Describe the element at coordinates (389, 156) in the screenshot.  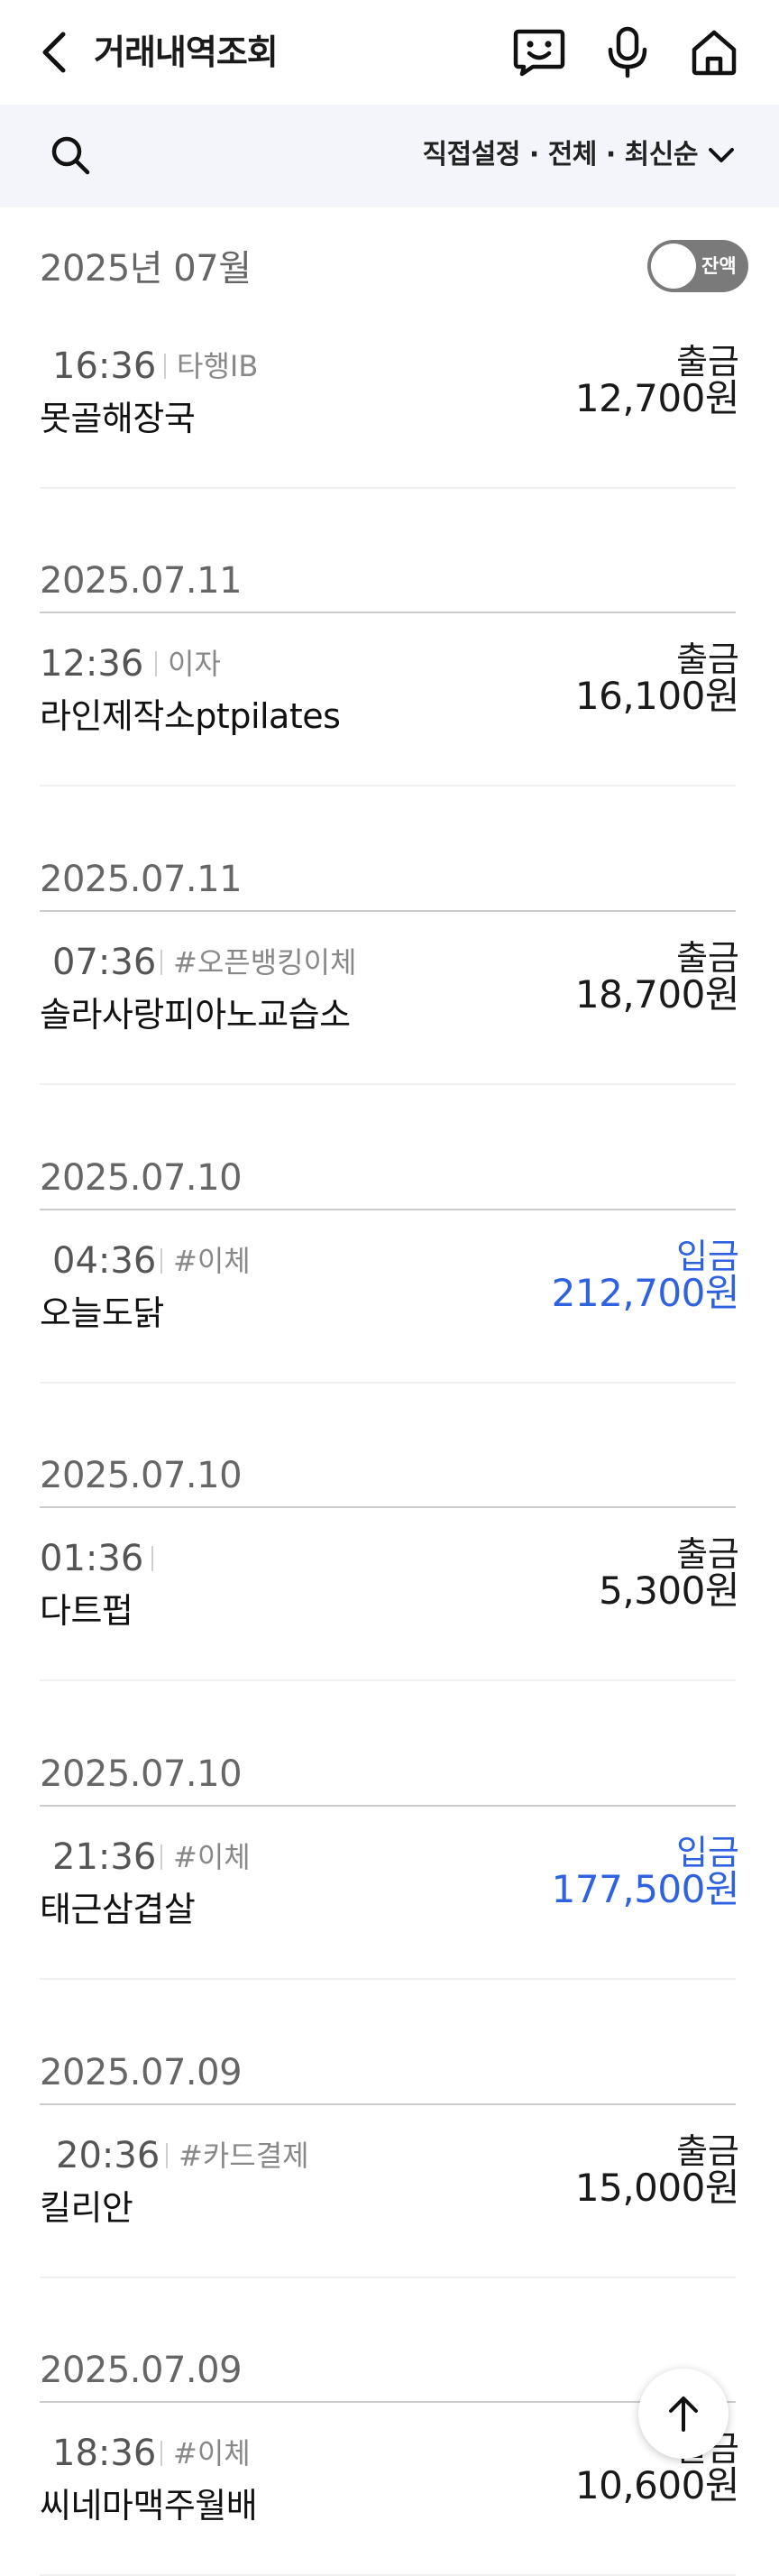
I see `filter-bar: 직접설정 · 전체 · 최신순` at that location.